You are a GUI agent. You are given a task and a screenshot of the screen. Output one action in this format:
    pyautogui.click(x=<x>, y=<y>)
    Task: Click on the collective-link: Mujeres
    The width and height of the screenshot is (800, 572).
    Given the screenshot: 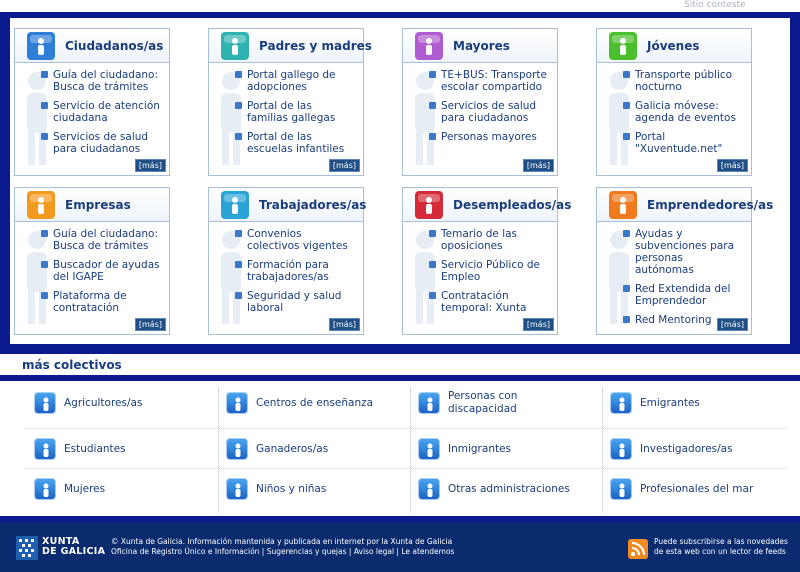 What is the action you would take?
    pyautogui.click(x=124, y=492)
    